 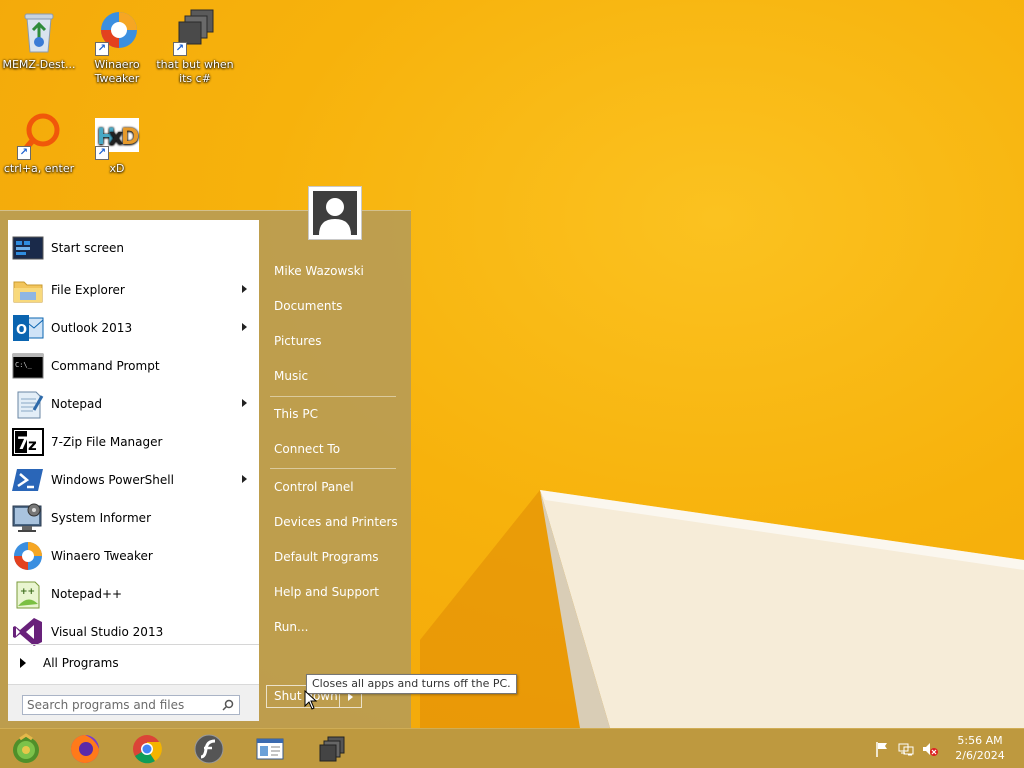 I want to click on start-screen-icon, so click(x=28, y=248).